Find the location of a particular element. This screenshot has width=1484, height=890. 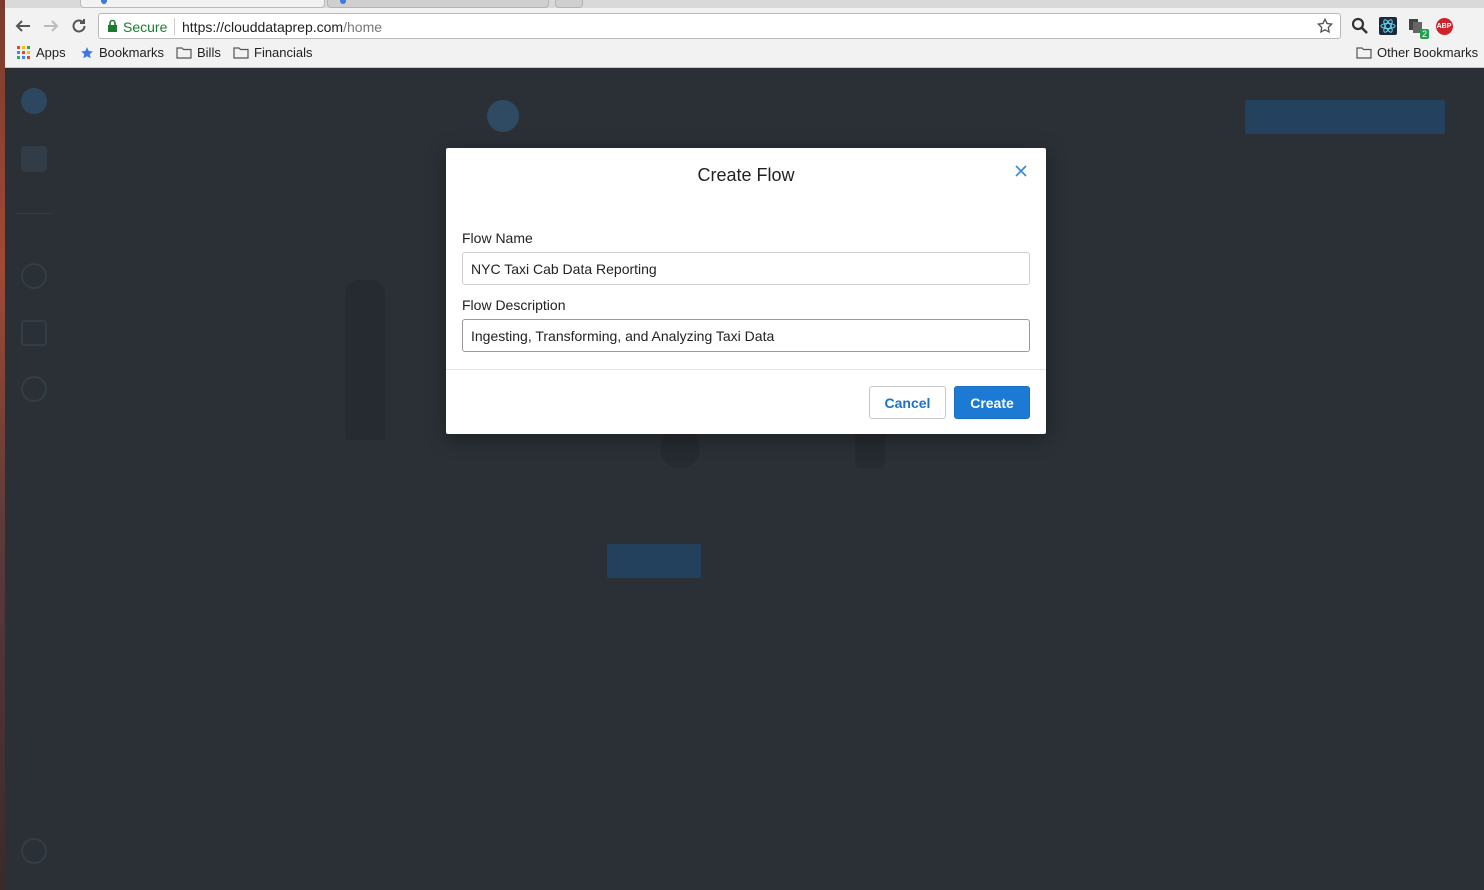

react-atom-icon is located at coordinates (1388, 26).